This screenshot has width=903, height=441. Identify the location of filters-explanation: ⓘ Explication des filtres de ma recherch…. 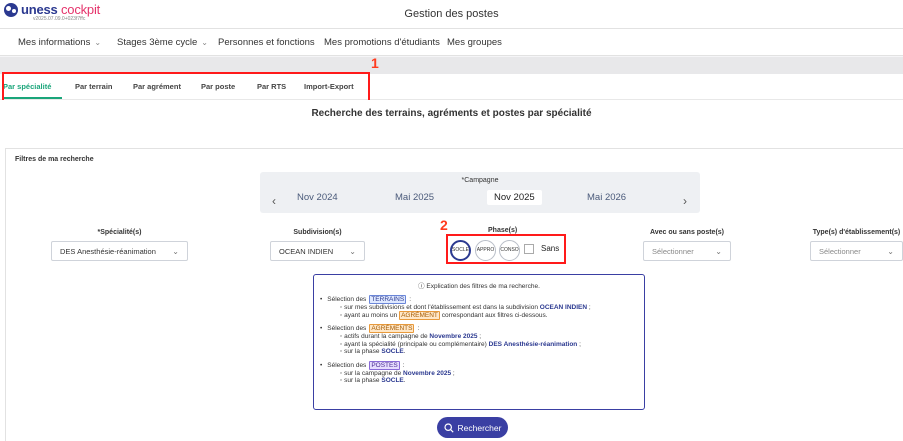
(479, 342).